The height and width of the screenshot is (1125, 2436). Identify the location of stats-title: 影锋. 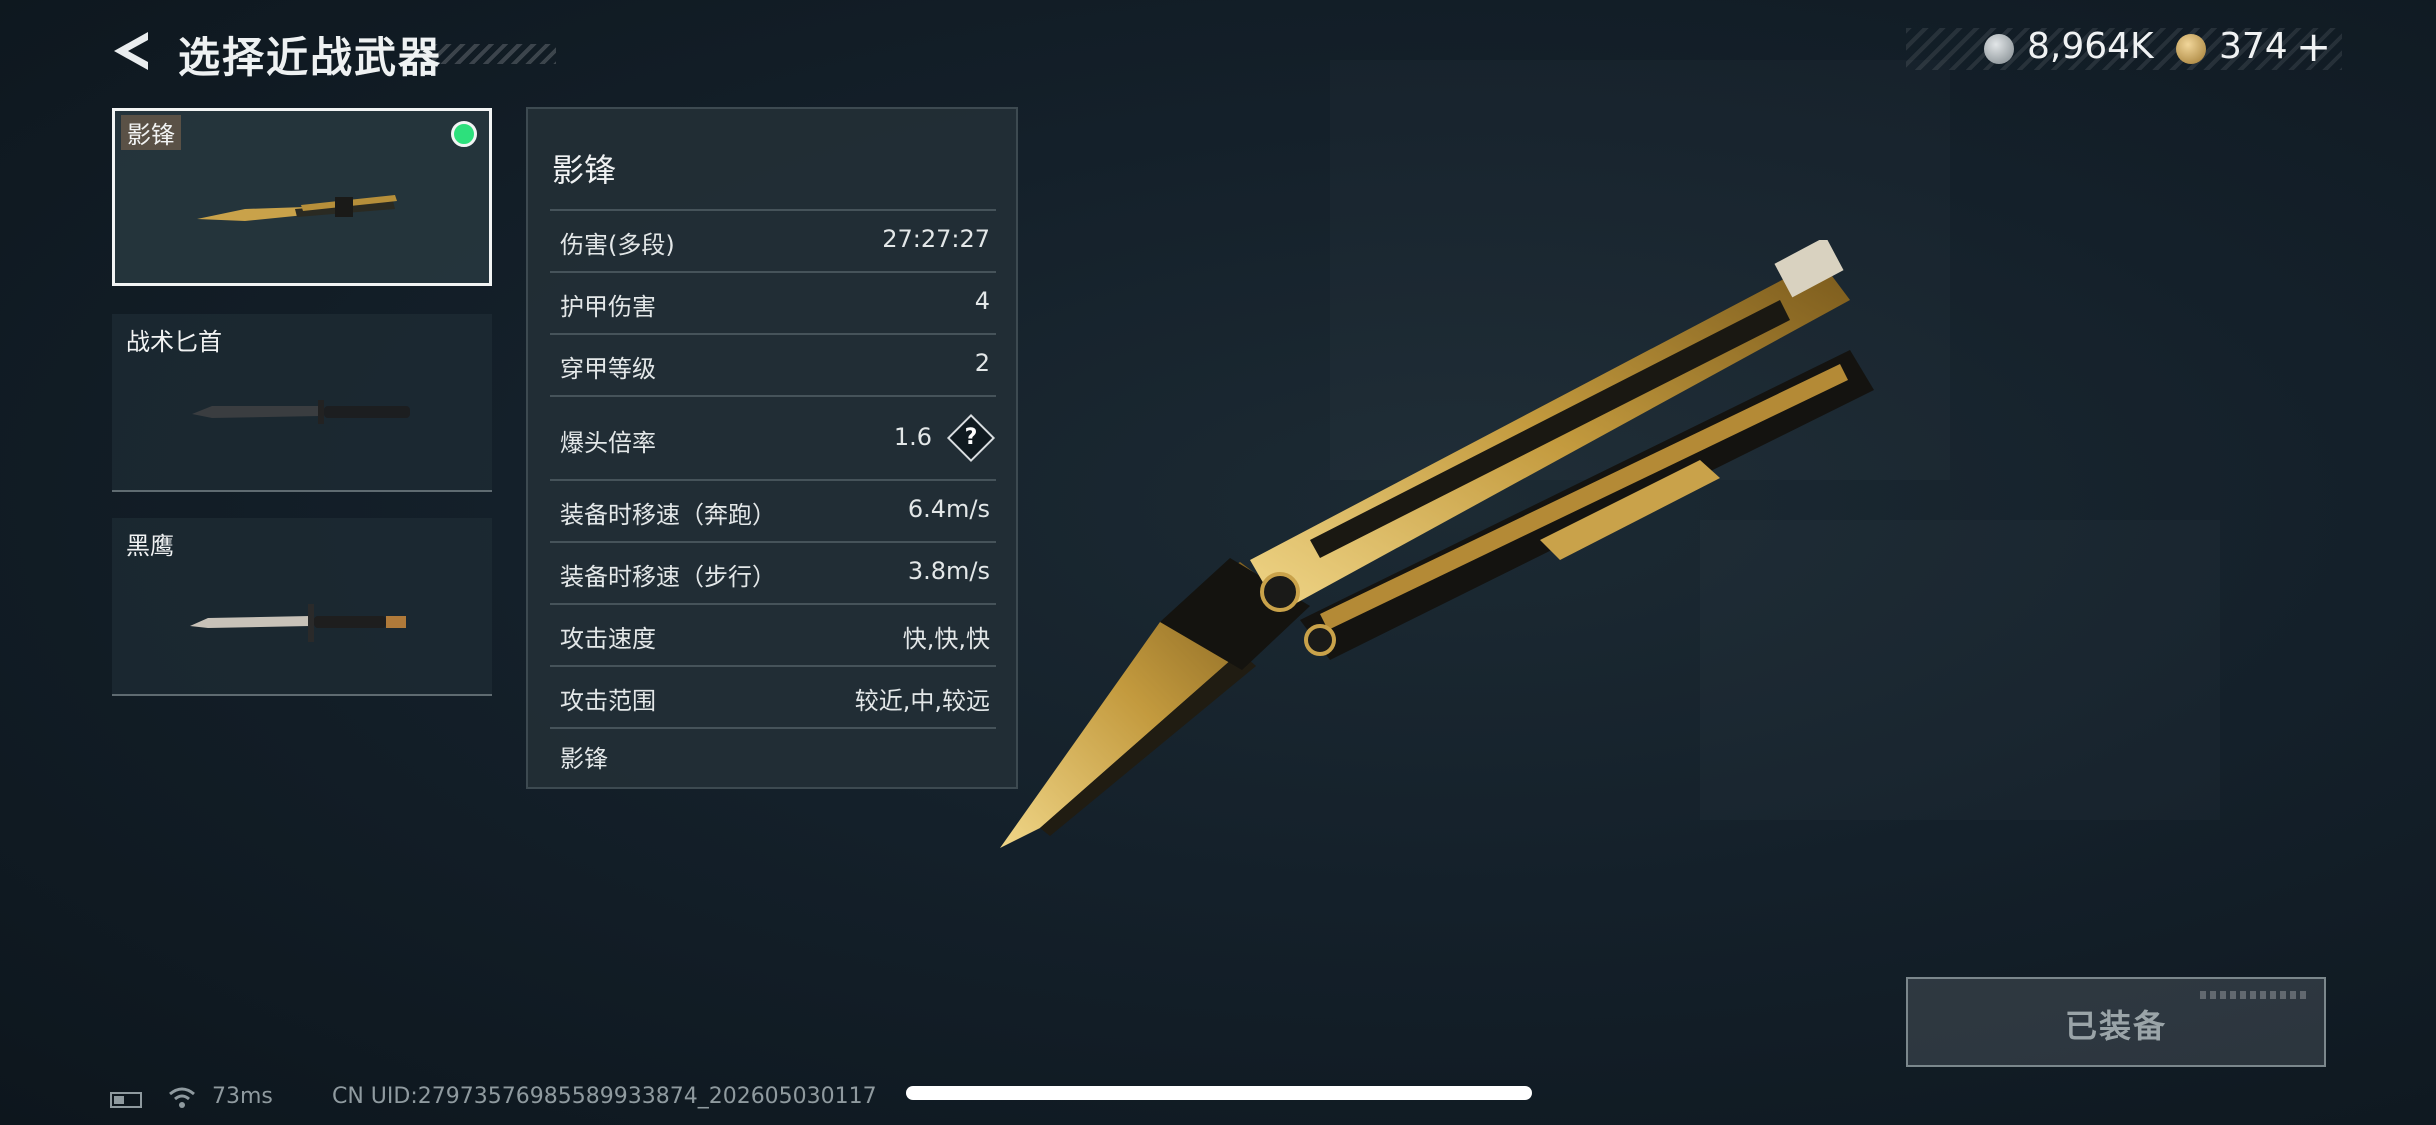
(584, 170).